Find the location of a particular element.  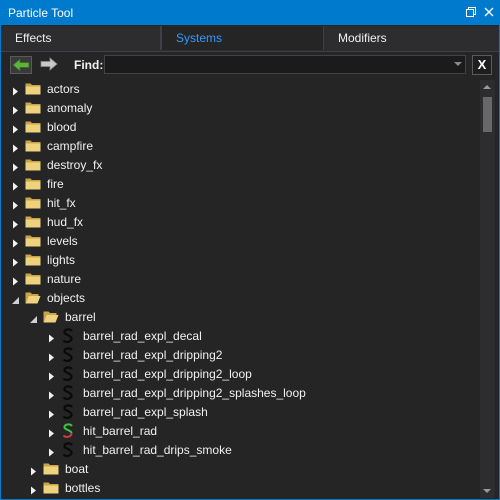

tree-item-label: hit_barrel_rad is located at coordinates (120, 431).